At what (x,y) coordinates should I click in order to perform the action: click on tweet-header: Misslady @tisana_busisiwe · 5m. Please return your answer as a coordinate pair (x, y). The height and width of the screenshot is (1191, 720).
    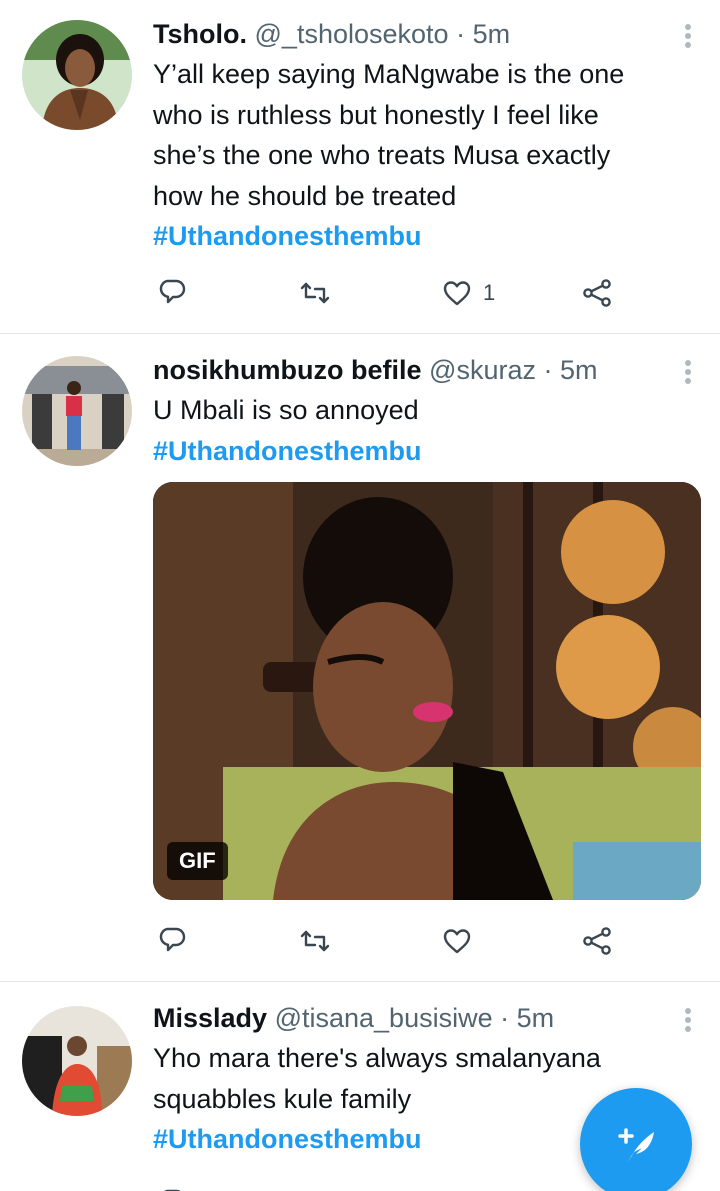
    Looking at the image, I should click on (426, 1018).